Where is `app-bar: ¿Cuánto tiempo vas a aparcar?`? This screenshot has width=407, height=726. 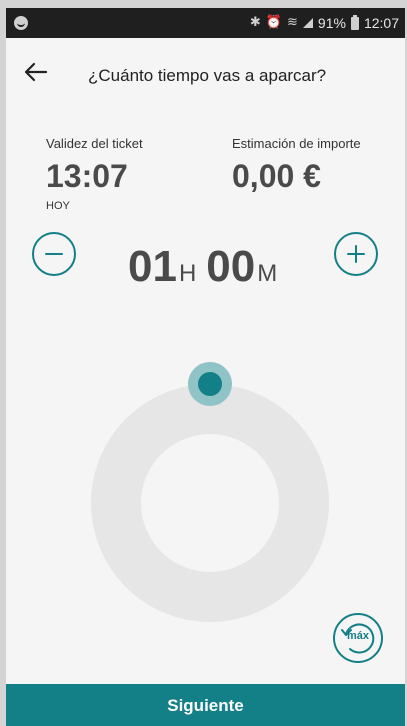 app-bar: ¿Cuánto tiempo vas a aparcar? is located at coordinates (205, 72).